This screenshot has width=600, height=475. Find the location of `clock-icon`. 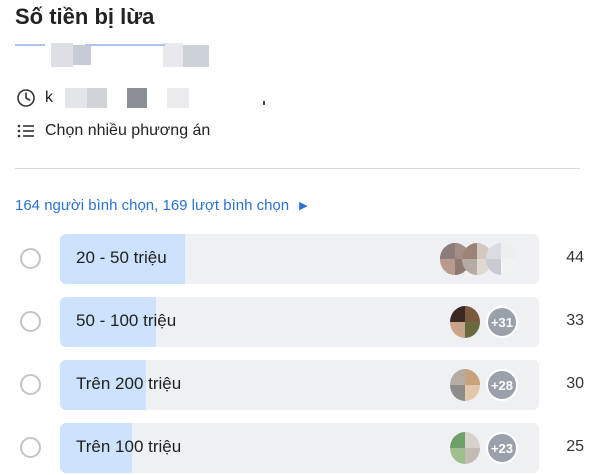

clock-icon is located at coordinates (26, 98).